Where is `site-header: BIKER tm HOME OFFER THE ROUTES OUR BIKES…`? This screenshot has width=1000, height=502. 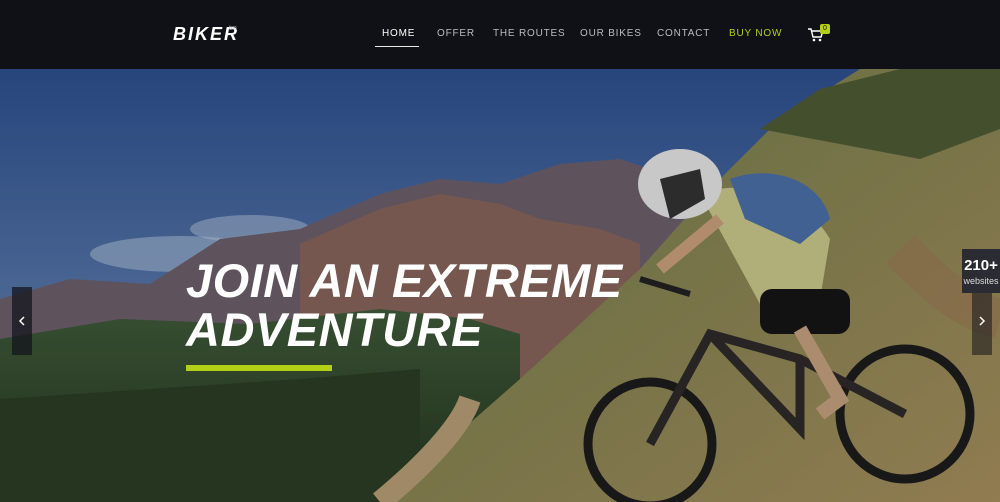 site-header: BIKER tm HOME OFFER THE ROUTES OUR BIKES… is located at coordinates (500, 34).